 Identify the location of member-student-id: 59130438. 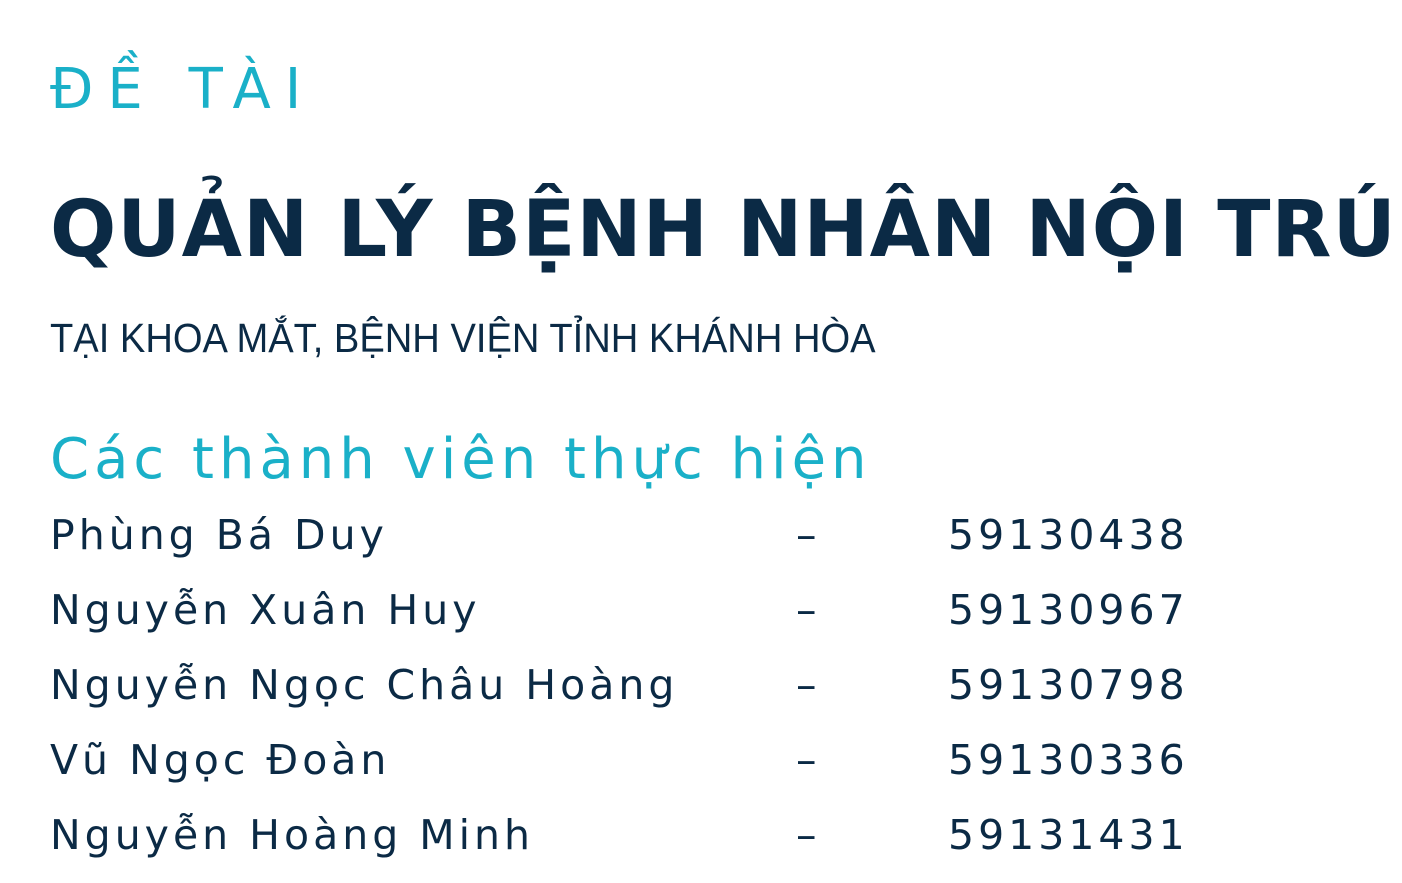
(1068, 535).